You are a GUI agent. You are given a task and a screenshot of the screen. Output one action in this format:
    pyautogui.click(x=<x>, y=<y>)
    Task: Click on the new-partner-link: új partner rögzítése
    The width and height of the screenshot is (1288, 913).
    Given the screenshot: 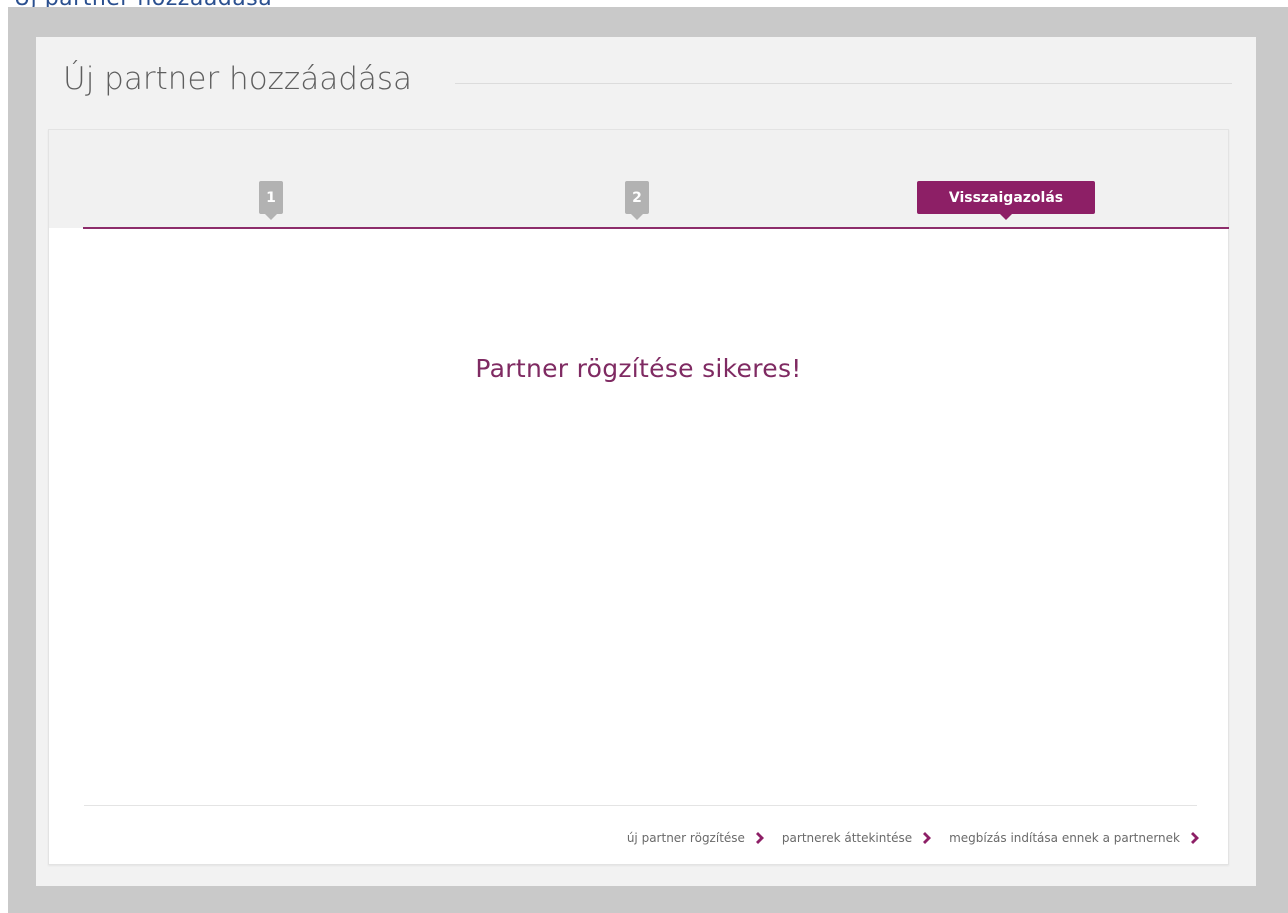 What is the action you would take?
    pyautogui.click(x=697, y=838)
    